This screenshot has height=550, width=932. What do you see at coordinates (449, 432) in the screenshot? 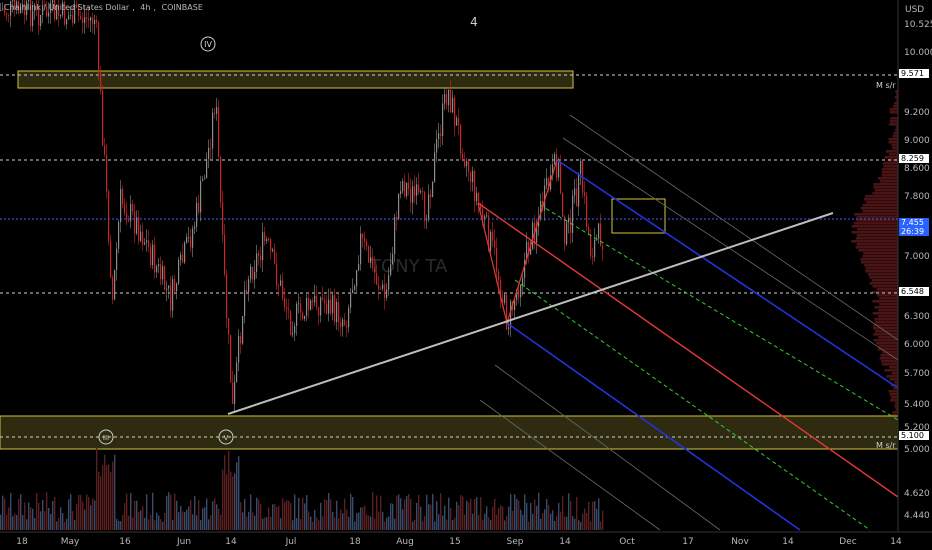
I see `lower-sr-zone` at bounding box center [449, 432].